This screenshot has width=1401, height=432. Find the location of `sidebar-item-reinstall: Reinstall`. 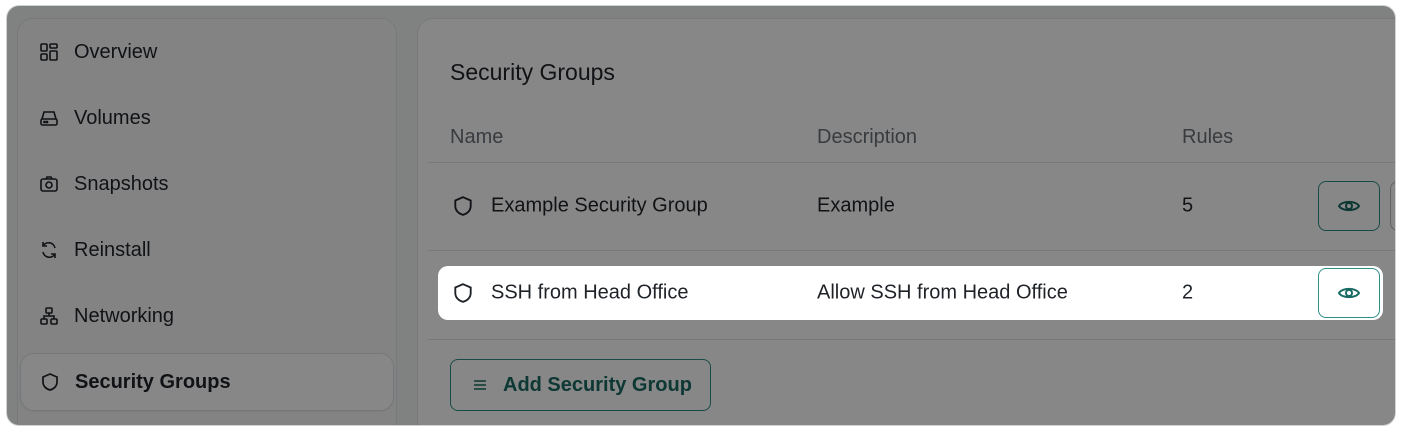

sidebar-item-reinstall: Reinstall is located at coordinates (207, 250).